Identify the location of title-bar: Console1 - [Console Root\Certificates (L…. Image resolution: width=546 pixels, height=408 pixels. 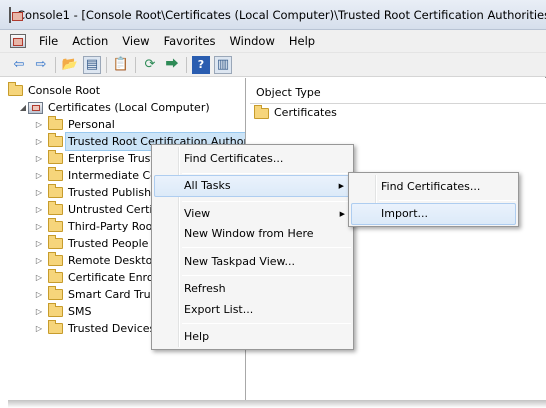
(273, 15).